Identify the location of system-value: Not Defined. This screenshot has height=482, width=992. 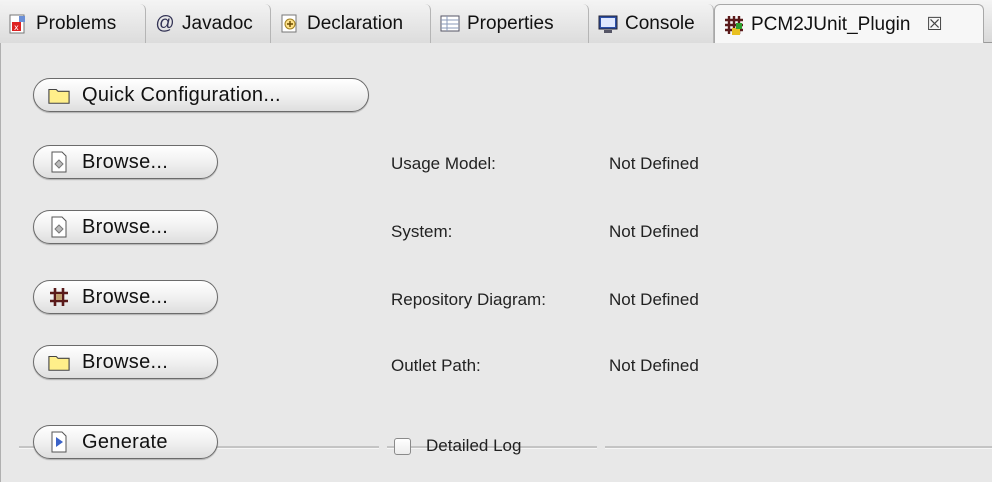
(654, 231).